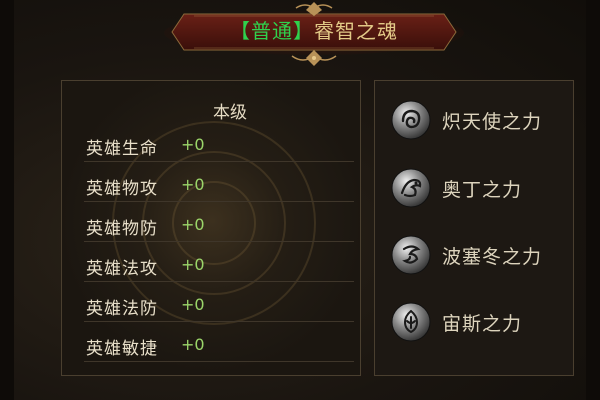 The height and width of the screenshot is (400, 600). I want to click on power-label: 炽天使之力, so click(492, 122).